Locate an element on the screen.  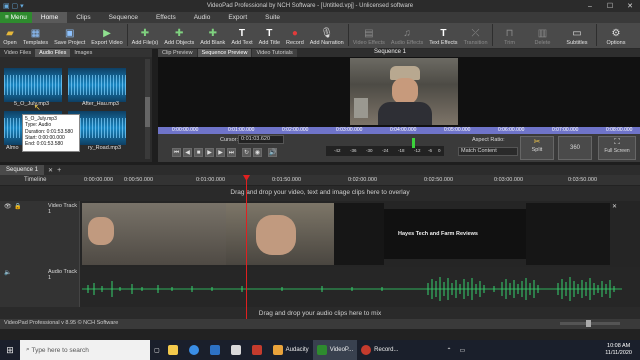
timeline-label: Timeline is located at coordinates (35, 180).